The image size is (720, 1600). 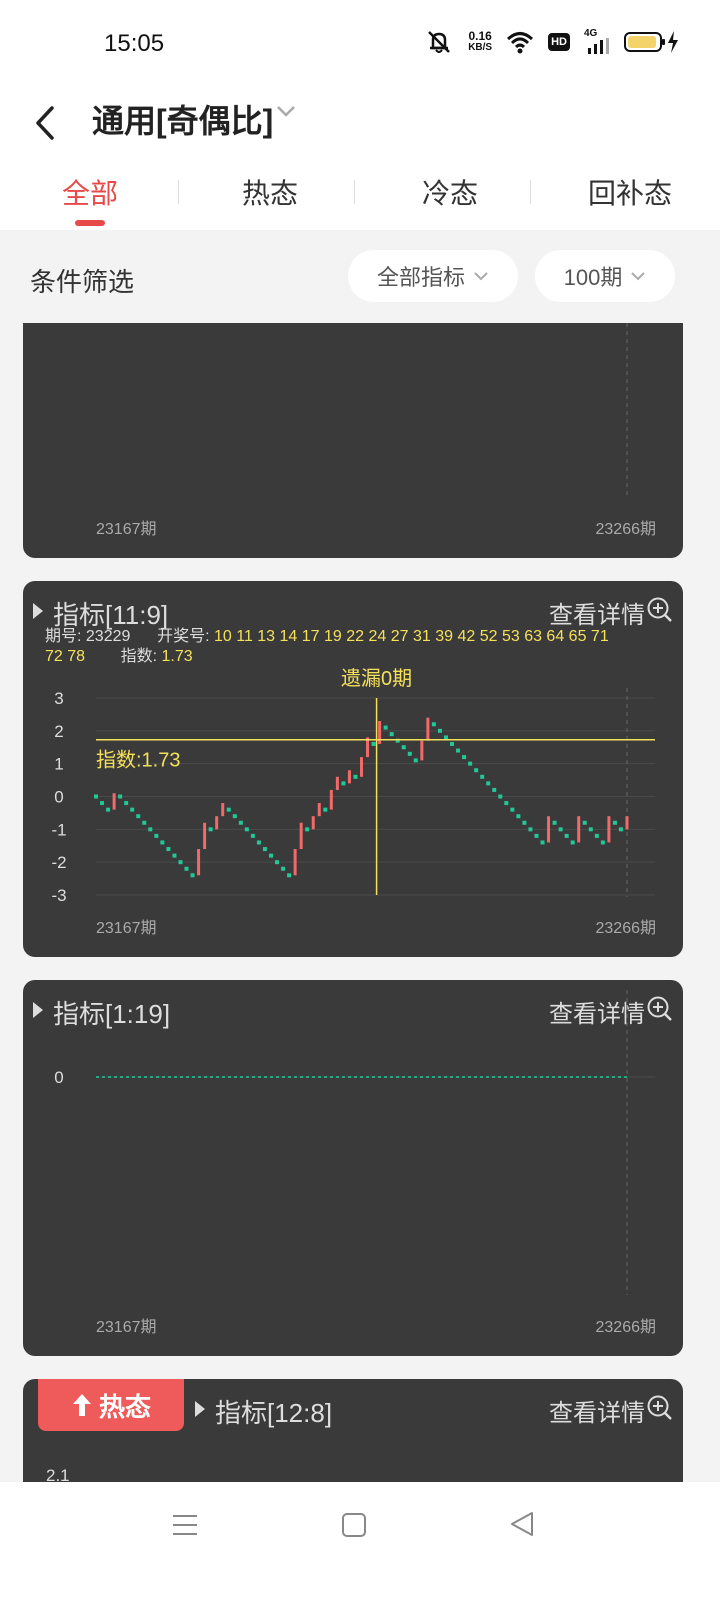 I want to click on filter-bar: 条件筛选 全部指标 100期, so click(x=360, y=277).